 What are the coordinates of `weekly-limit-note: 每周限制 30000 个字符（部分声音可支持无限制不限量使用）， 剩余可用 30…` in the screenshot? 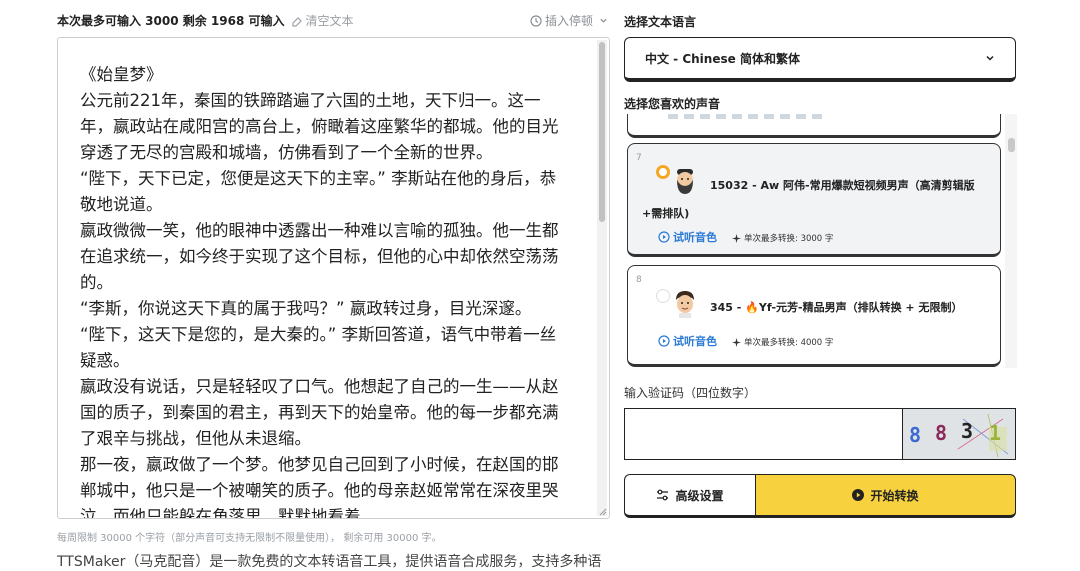 It's located at (249, 538).